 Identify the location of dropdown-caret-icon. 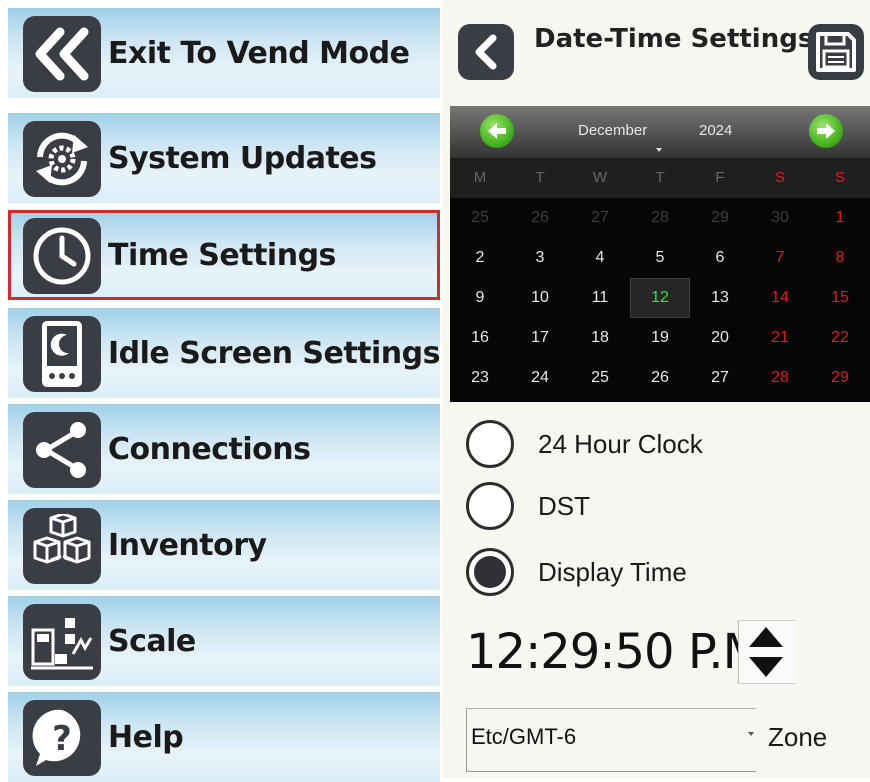
(751, 734).